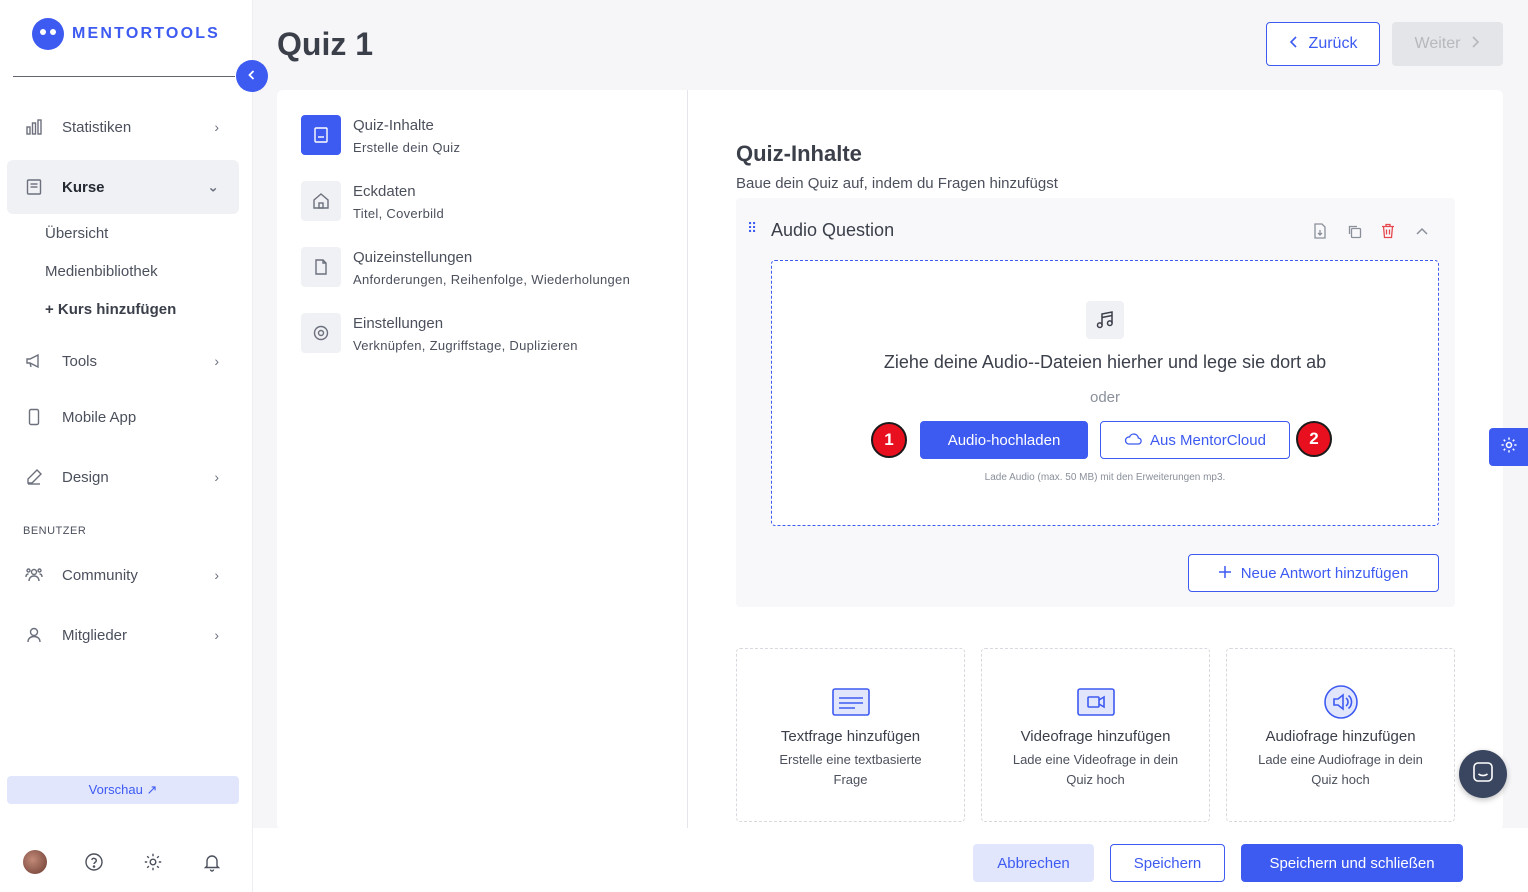  I want to click on mentorcloud-button: Aus MentorCloud, so click(1195, 440).